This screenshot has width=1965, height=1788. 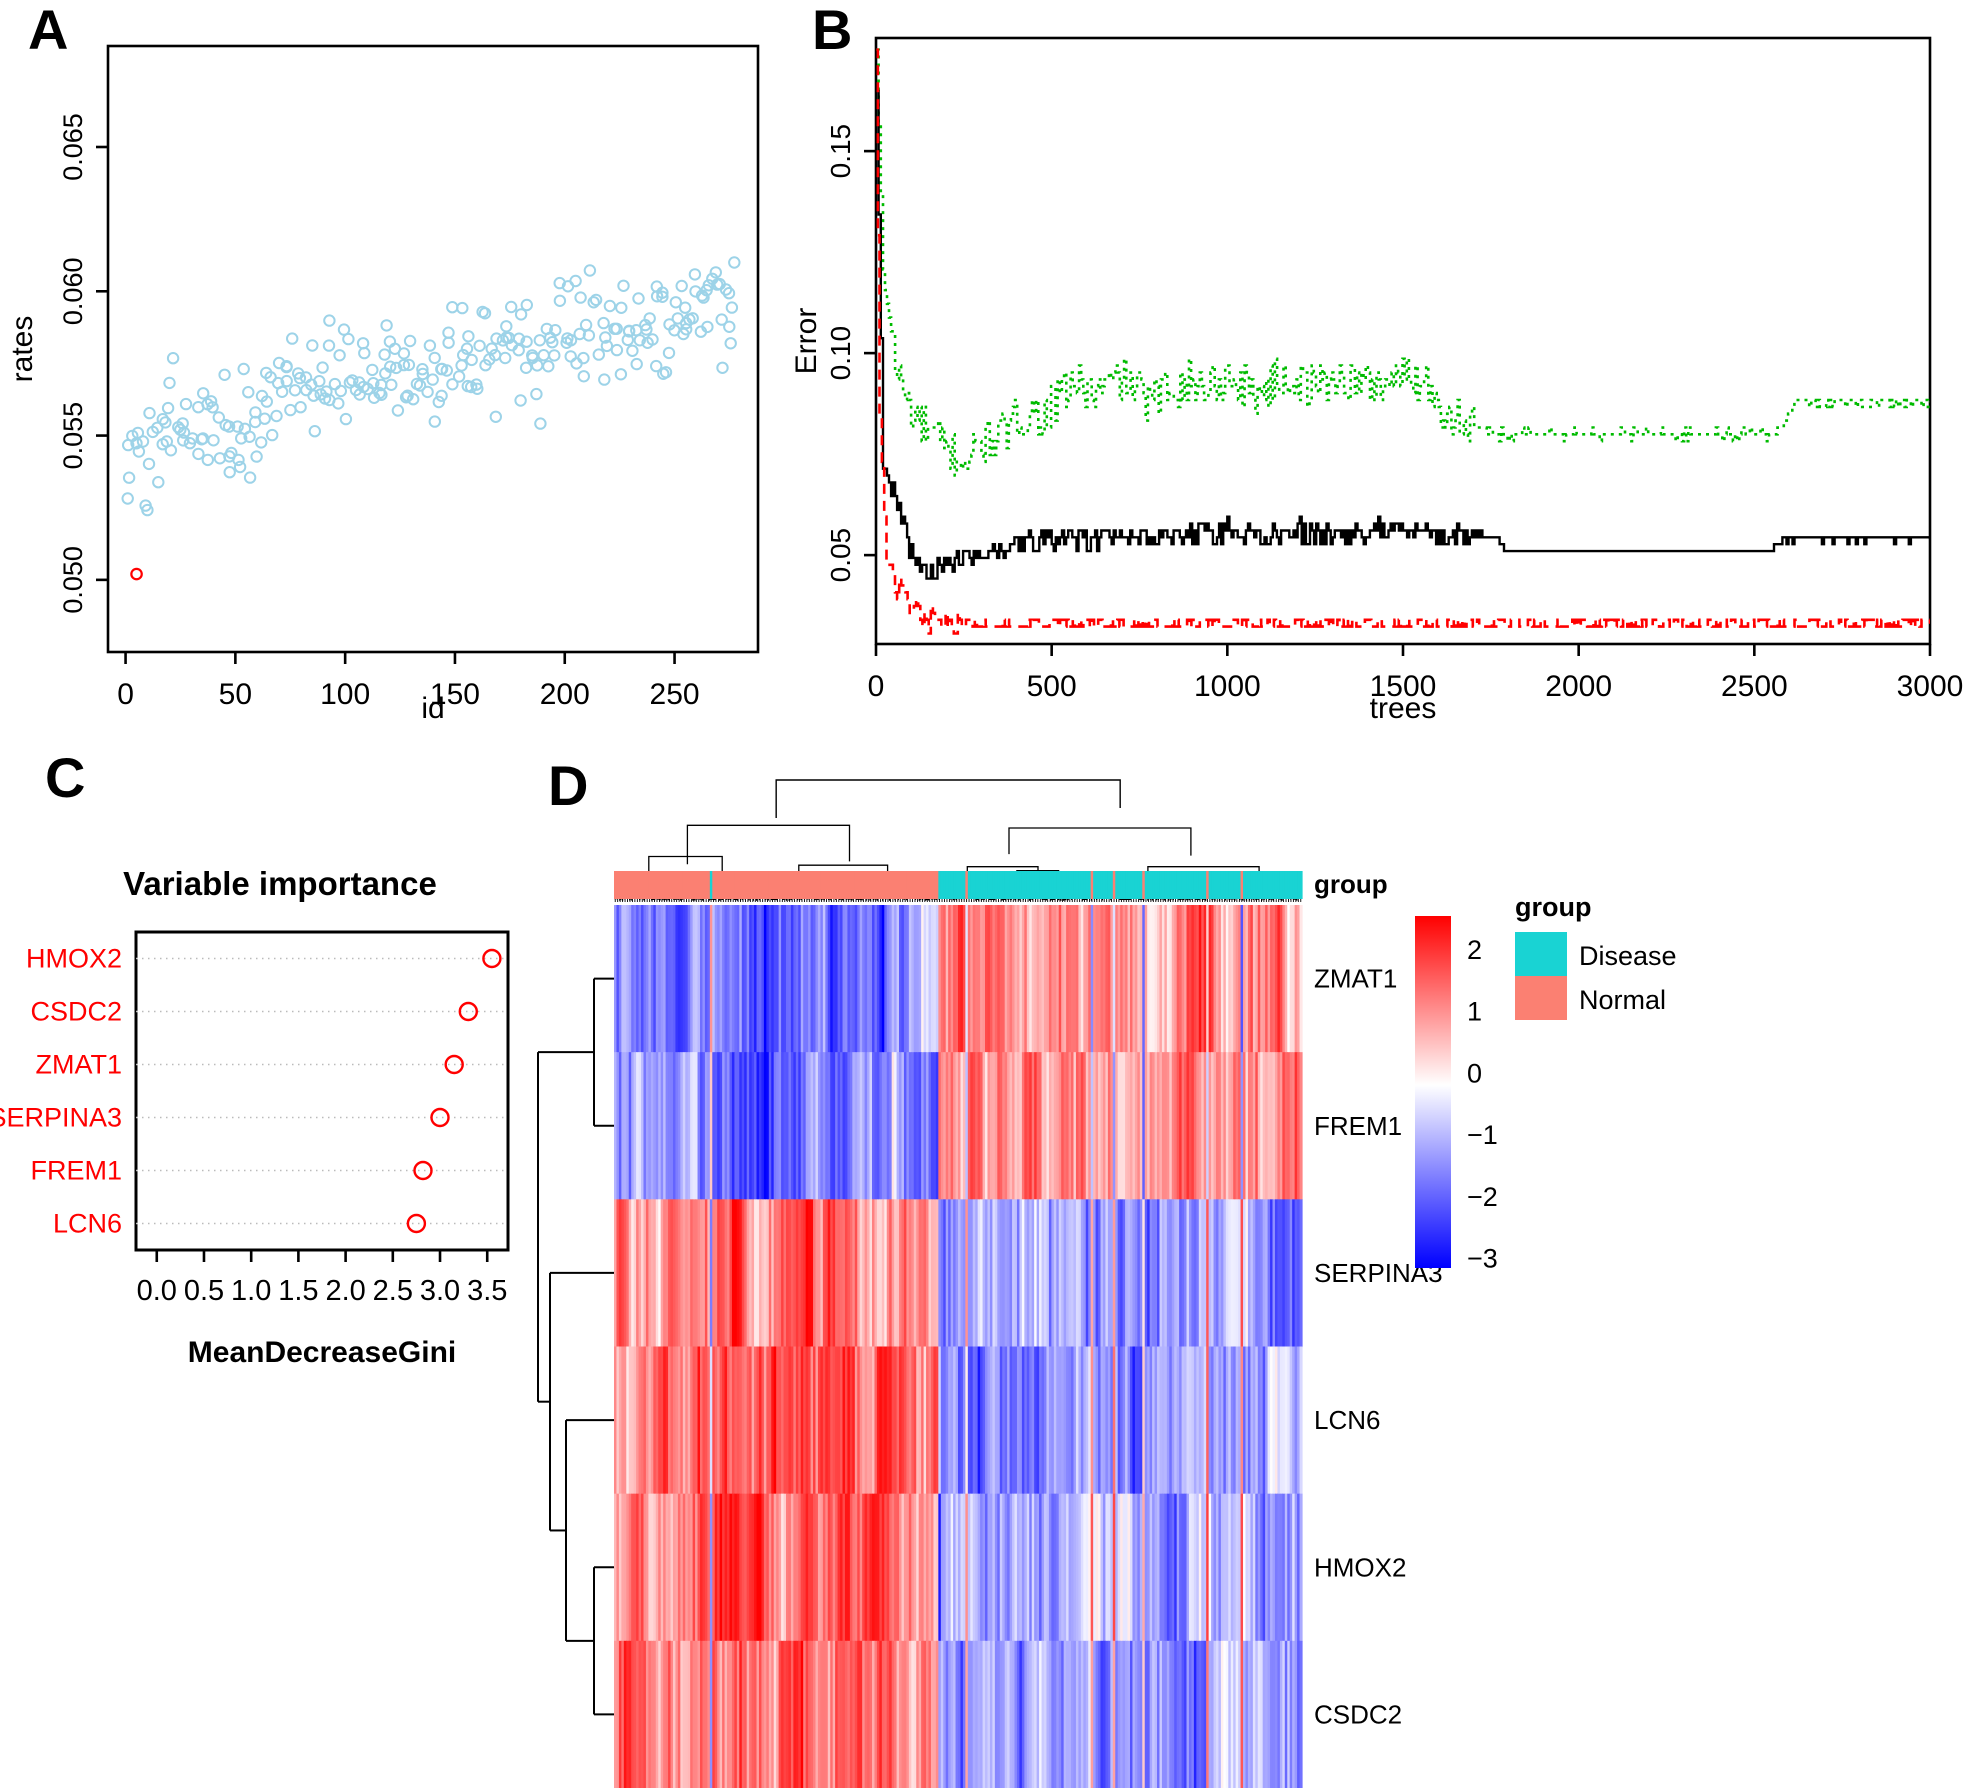 What do you see at coordinates (251, 1291) in the screenshot?
I see `x-tick-label: 1.0` at bounding box center [251, 1291].